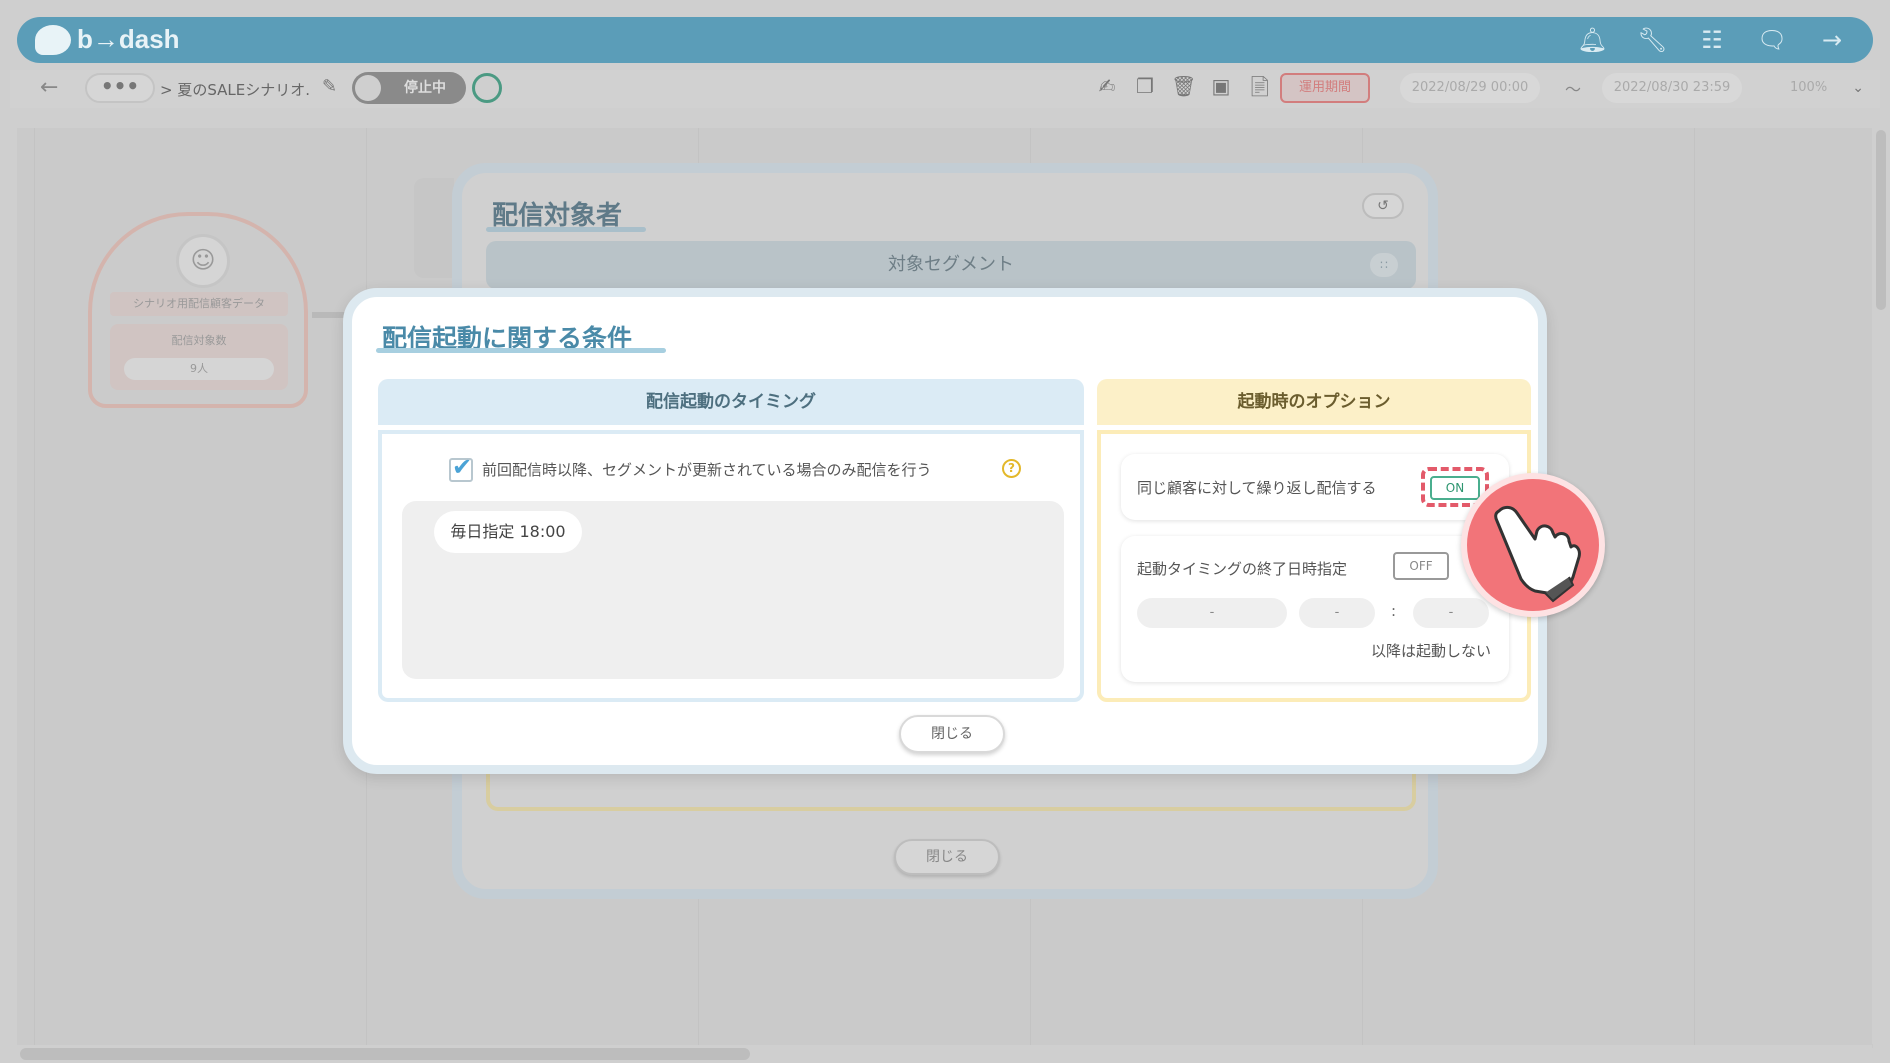 The height and width of the screenshot is (1063, 1890). I want to click on copy-icon: ❐, so click(1145, 87).